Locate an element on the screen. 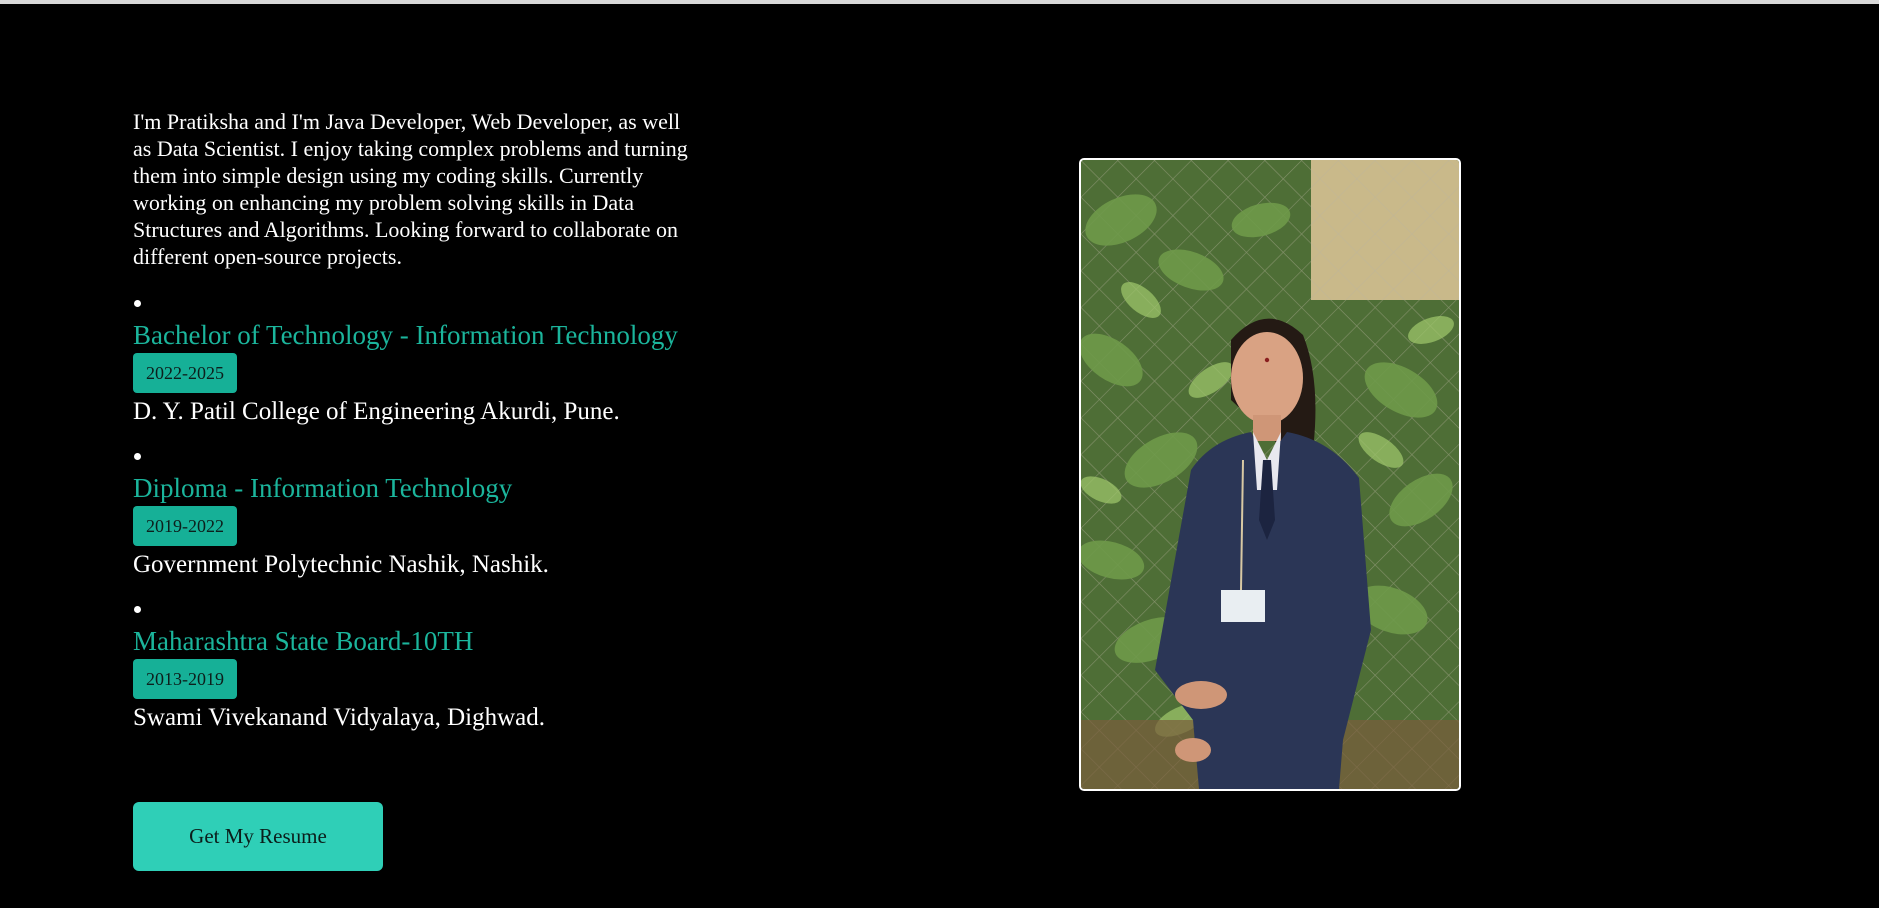  profile-photo is located at coordinates (1270, 474).